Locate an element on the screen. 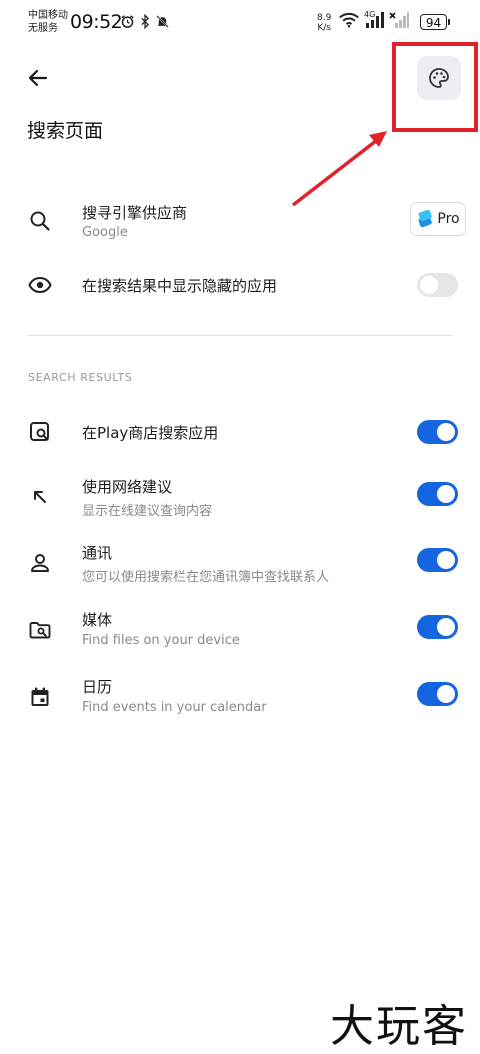 The image size is (480, 1054). signal-4g: 4G is located at coordinates (374, 19).